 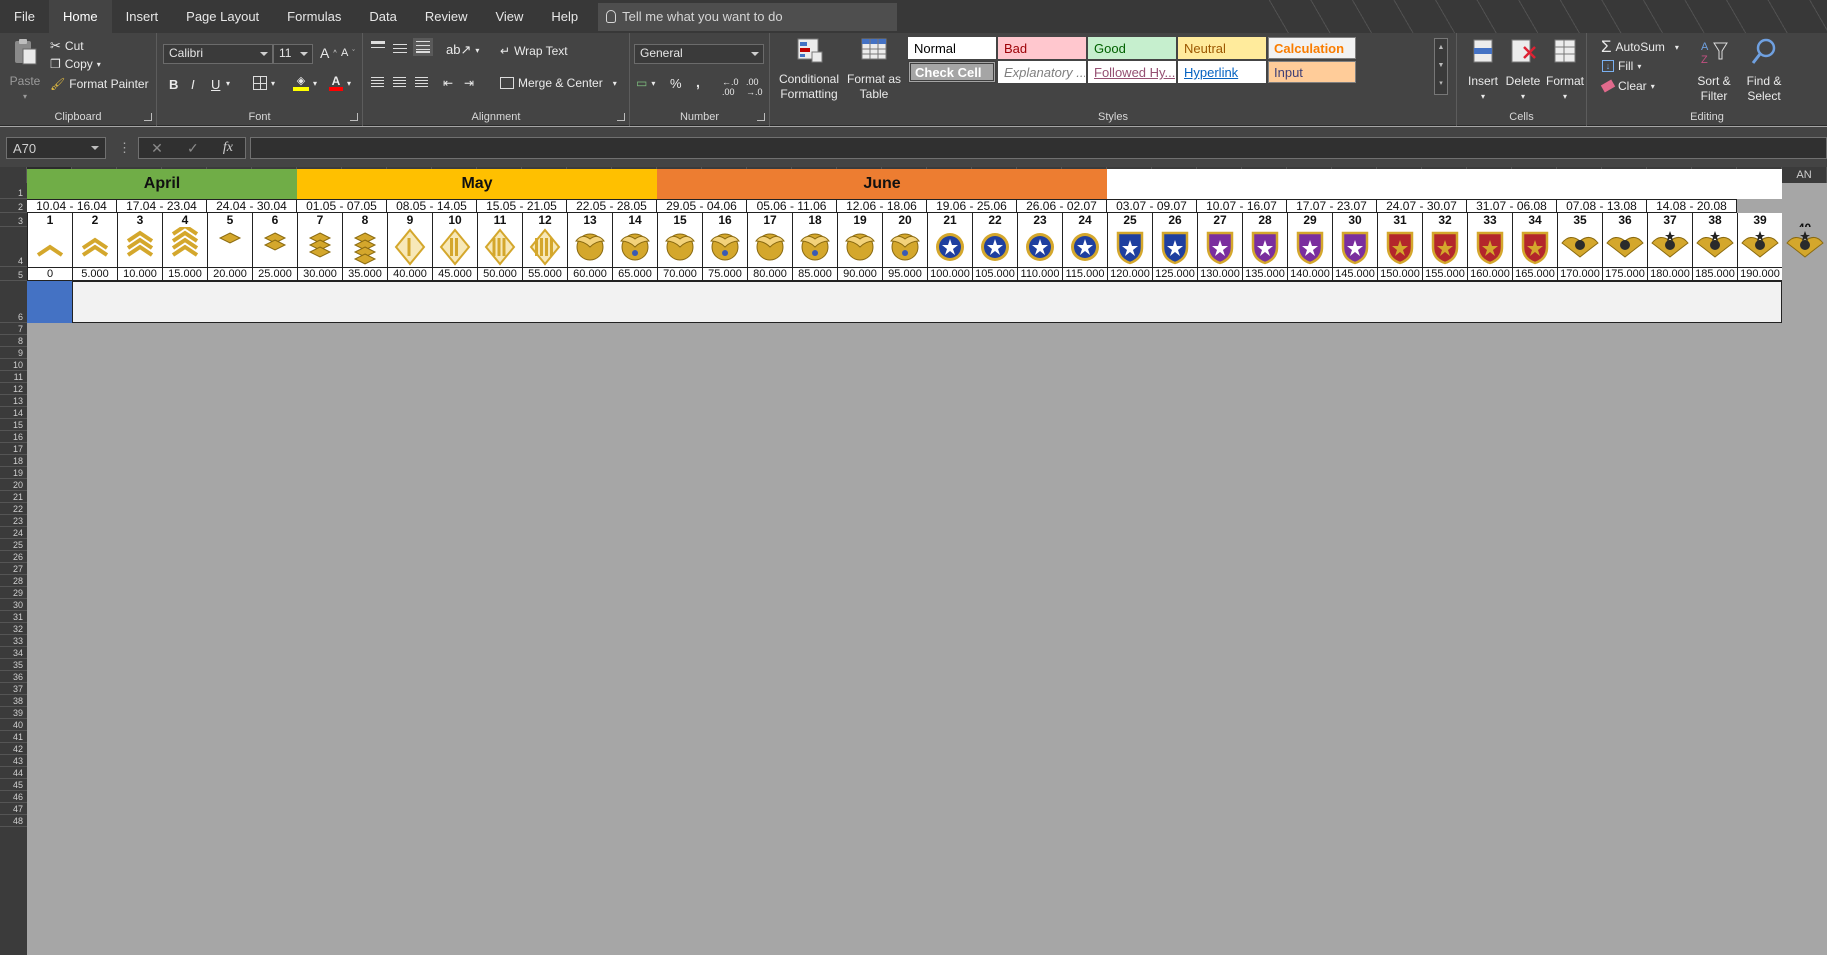 What do you see at coordinates (1621, 66) in the screenshot?
I see `fill-button: ↓ Fill ▾` at bounding box center [1621, 66].